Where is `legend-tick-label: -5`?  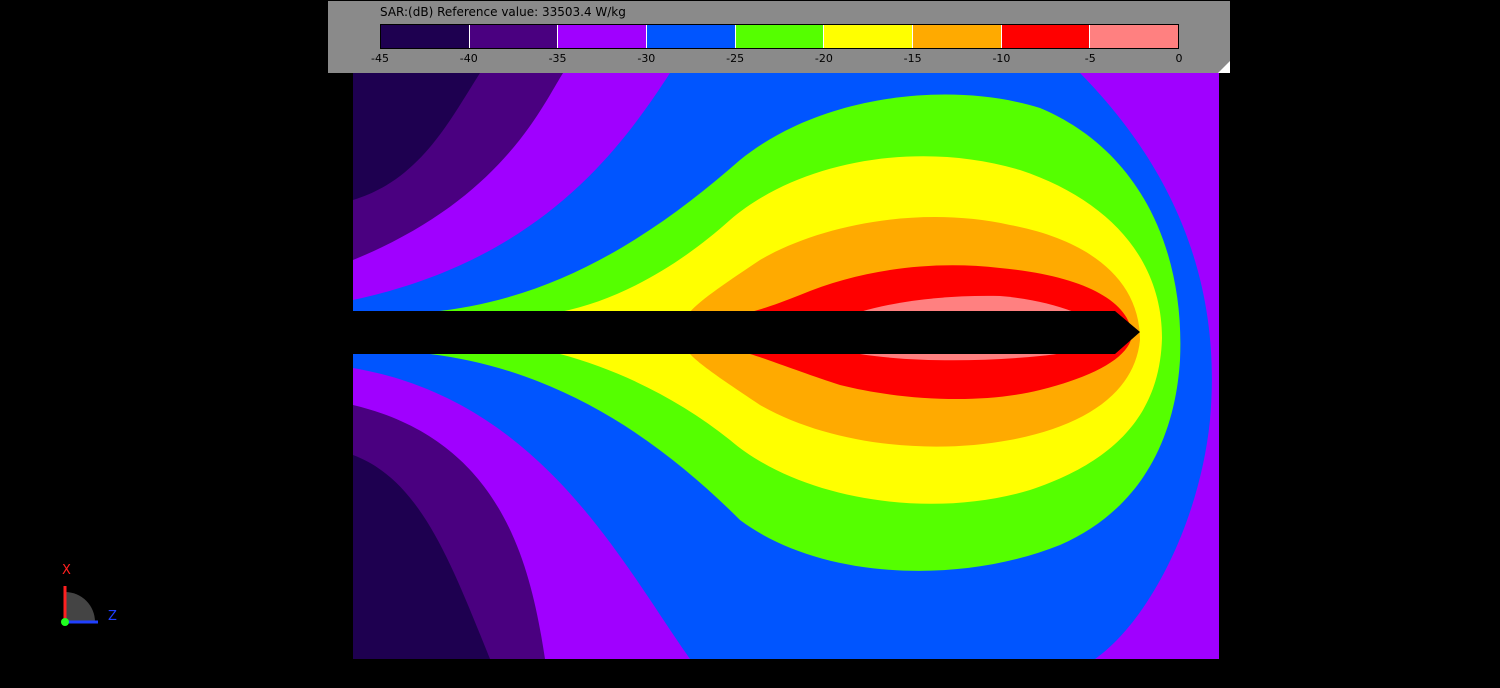 legend-tick-label: -5 is located at coordinates (1090, 58).